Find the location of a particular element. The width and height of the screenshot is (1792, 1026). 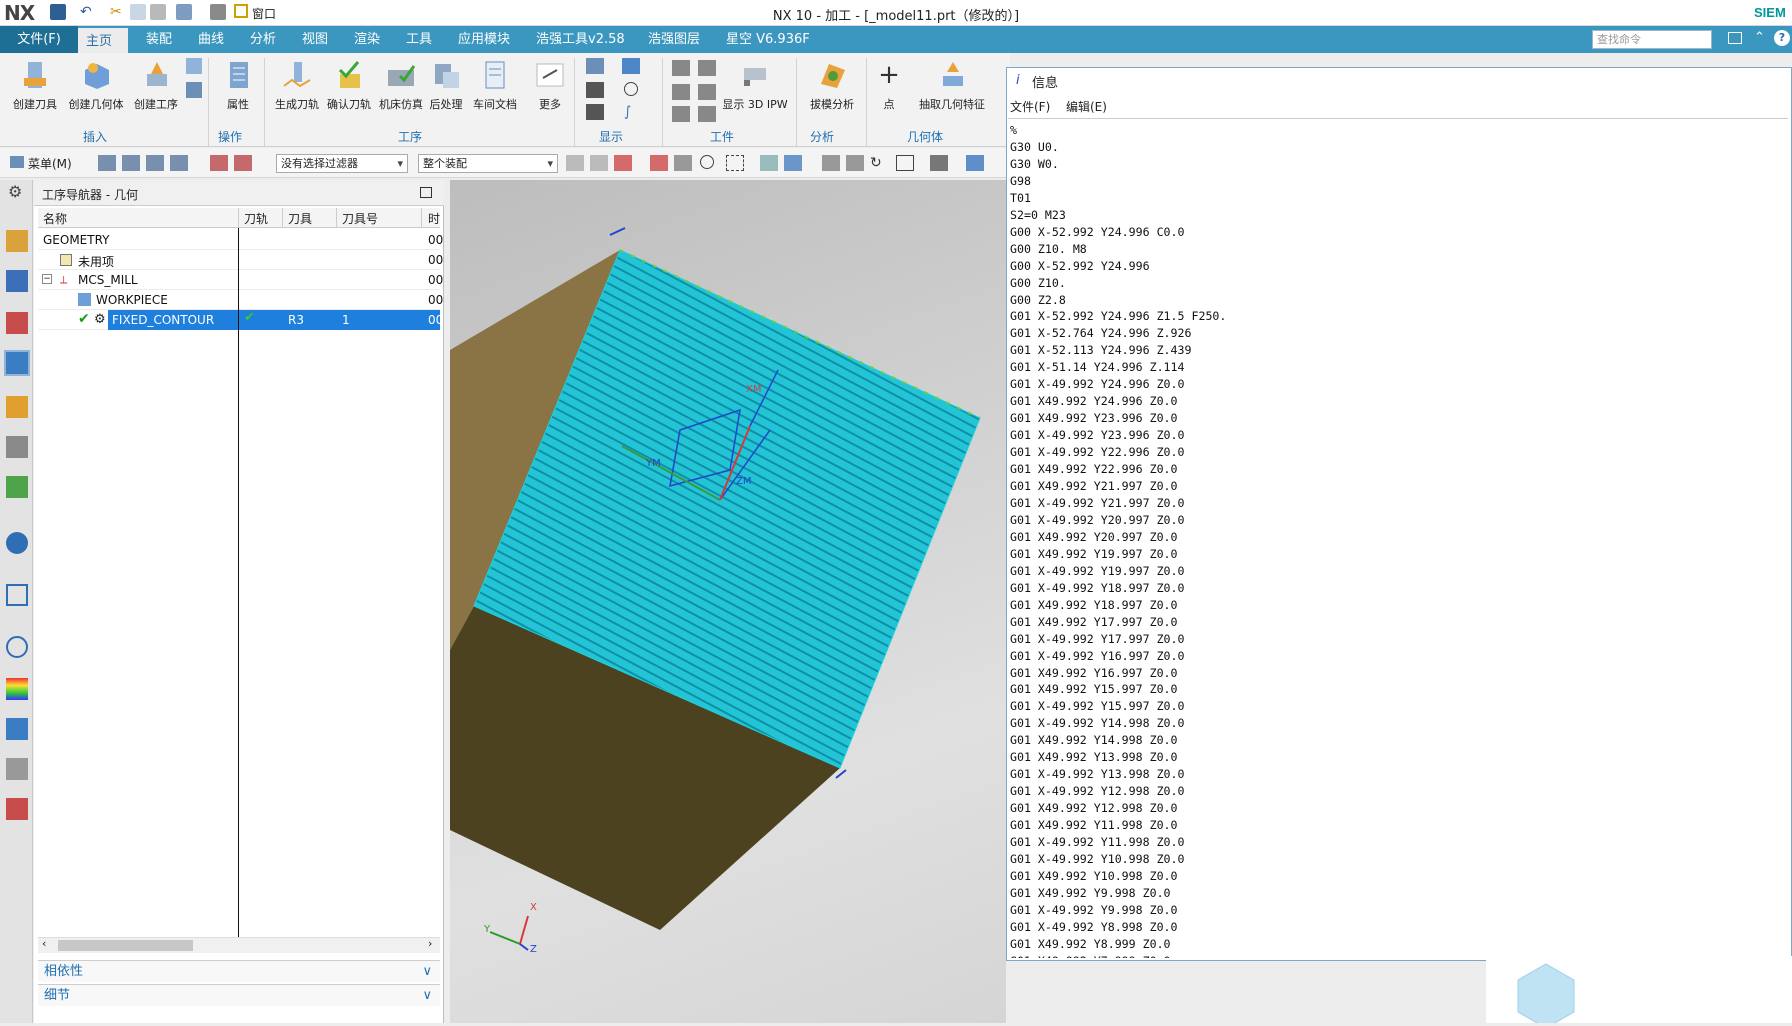

operation-navigator-icon is located at coordinates (17, 363).